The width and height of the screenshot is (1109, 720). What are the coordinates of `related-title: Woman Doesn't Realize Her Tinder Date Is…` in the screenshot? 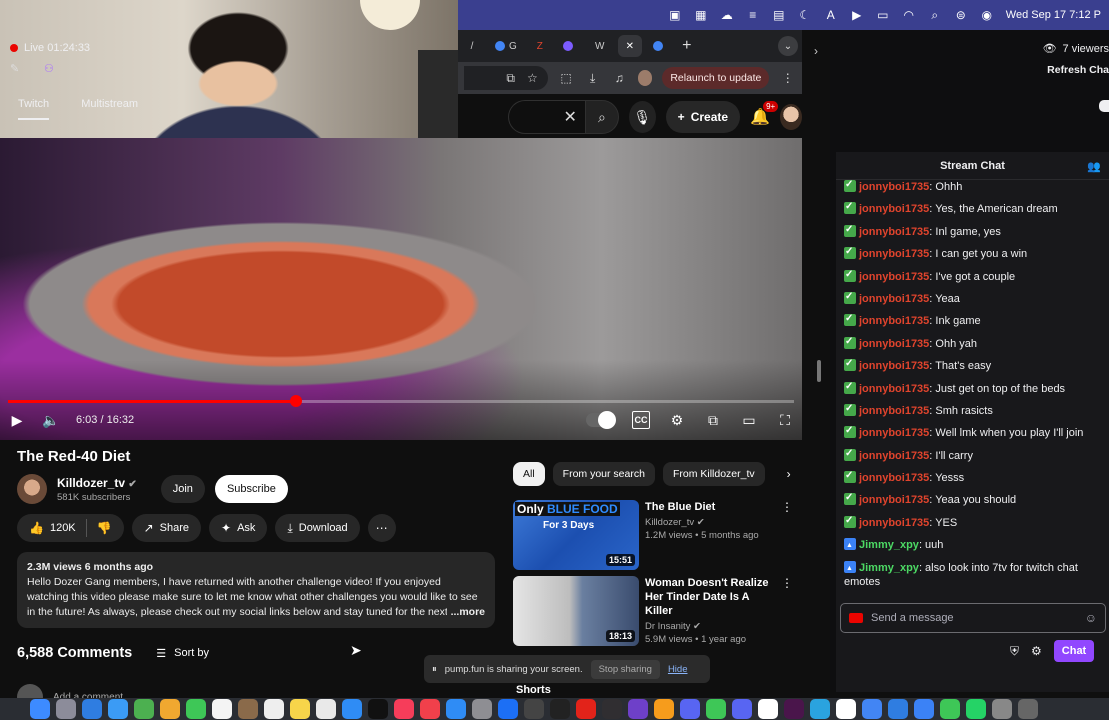 It's located at (719, 597).